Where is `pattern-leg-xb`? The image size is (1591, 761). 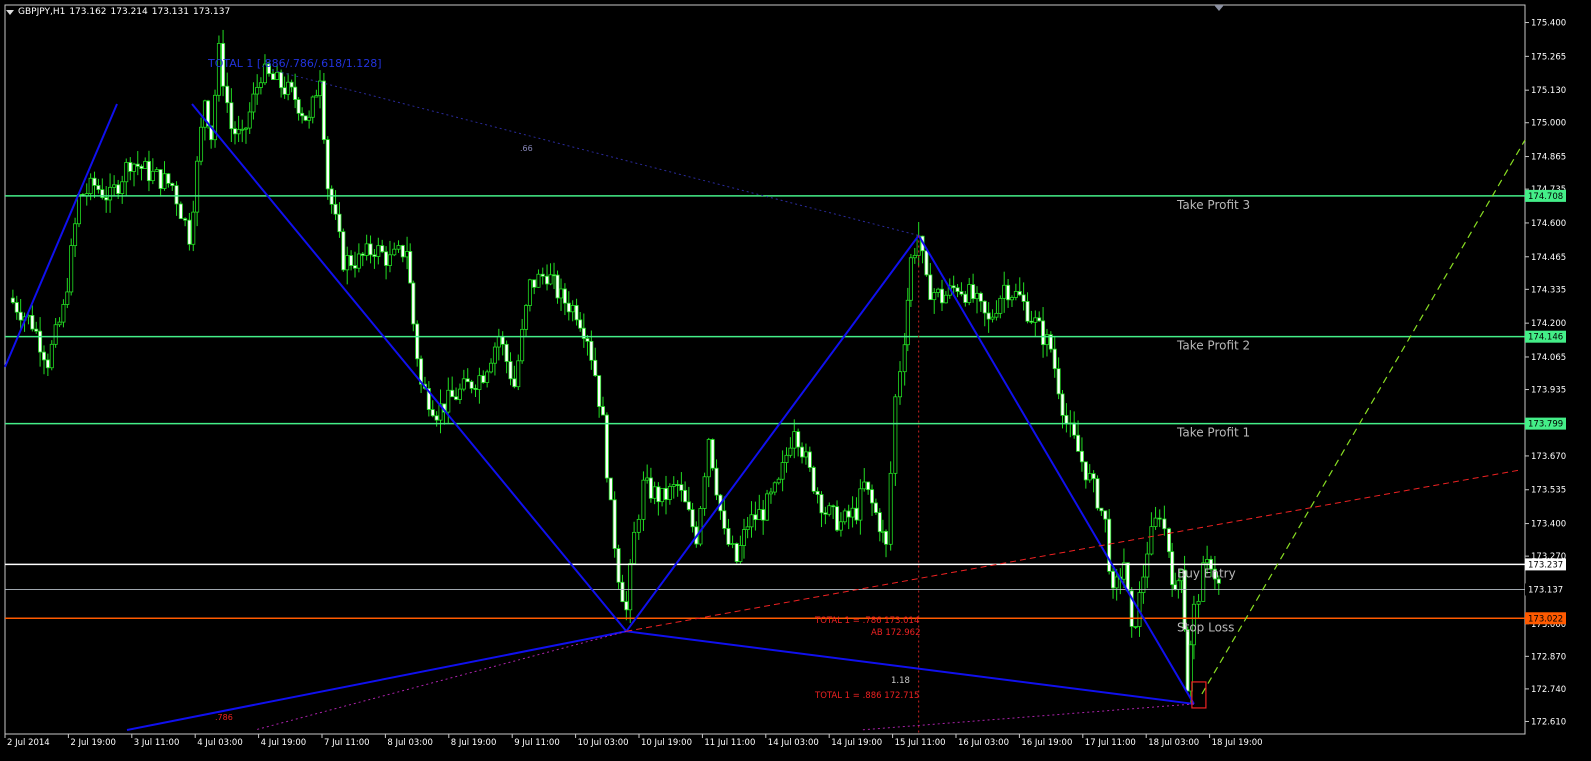 pattern-leg-xb is located at coordinates (376, 680).